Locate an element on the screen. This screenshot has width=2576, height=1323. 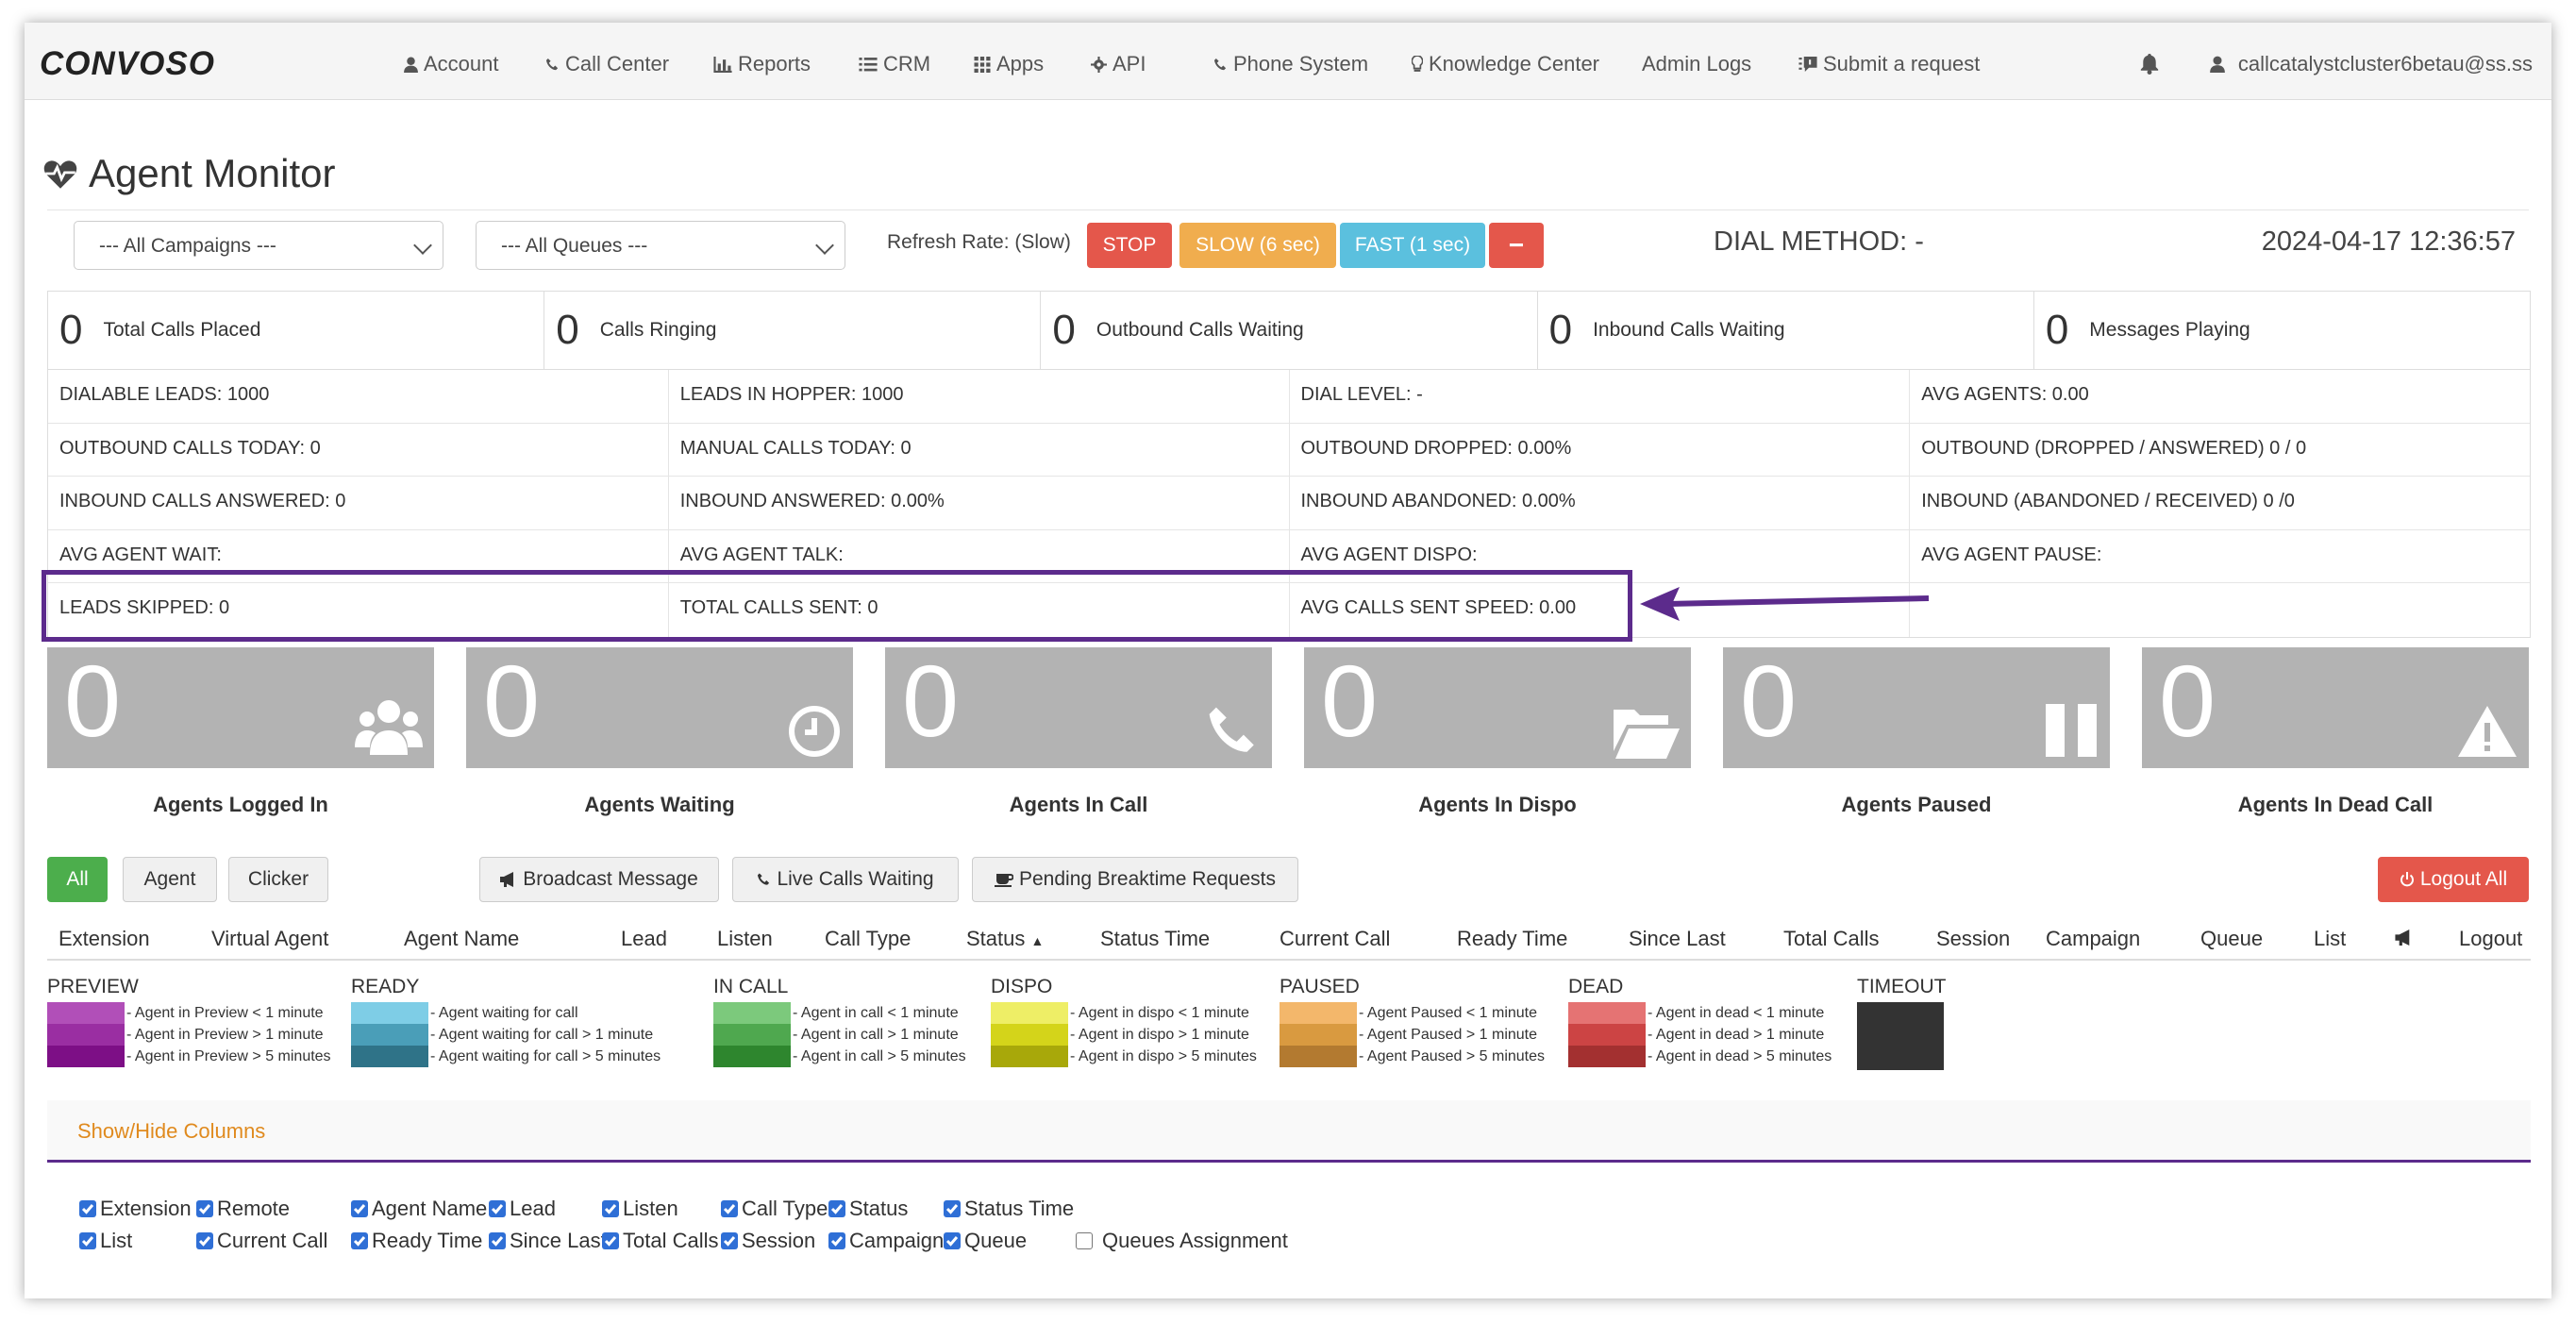
col-header-current-call: Current Call is located at coordinates (1335, 939).